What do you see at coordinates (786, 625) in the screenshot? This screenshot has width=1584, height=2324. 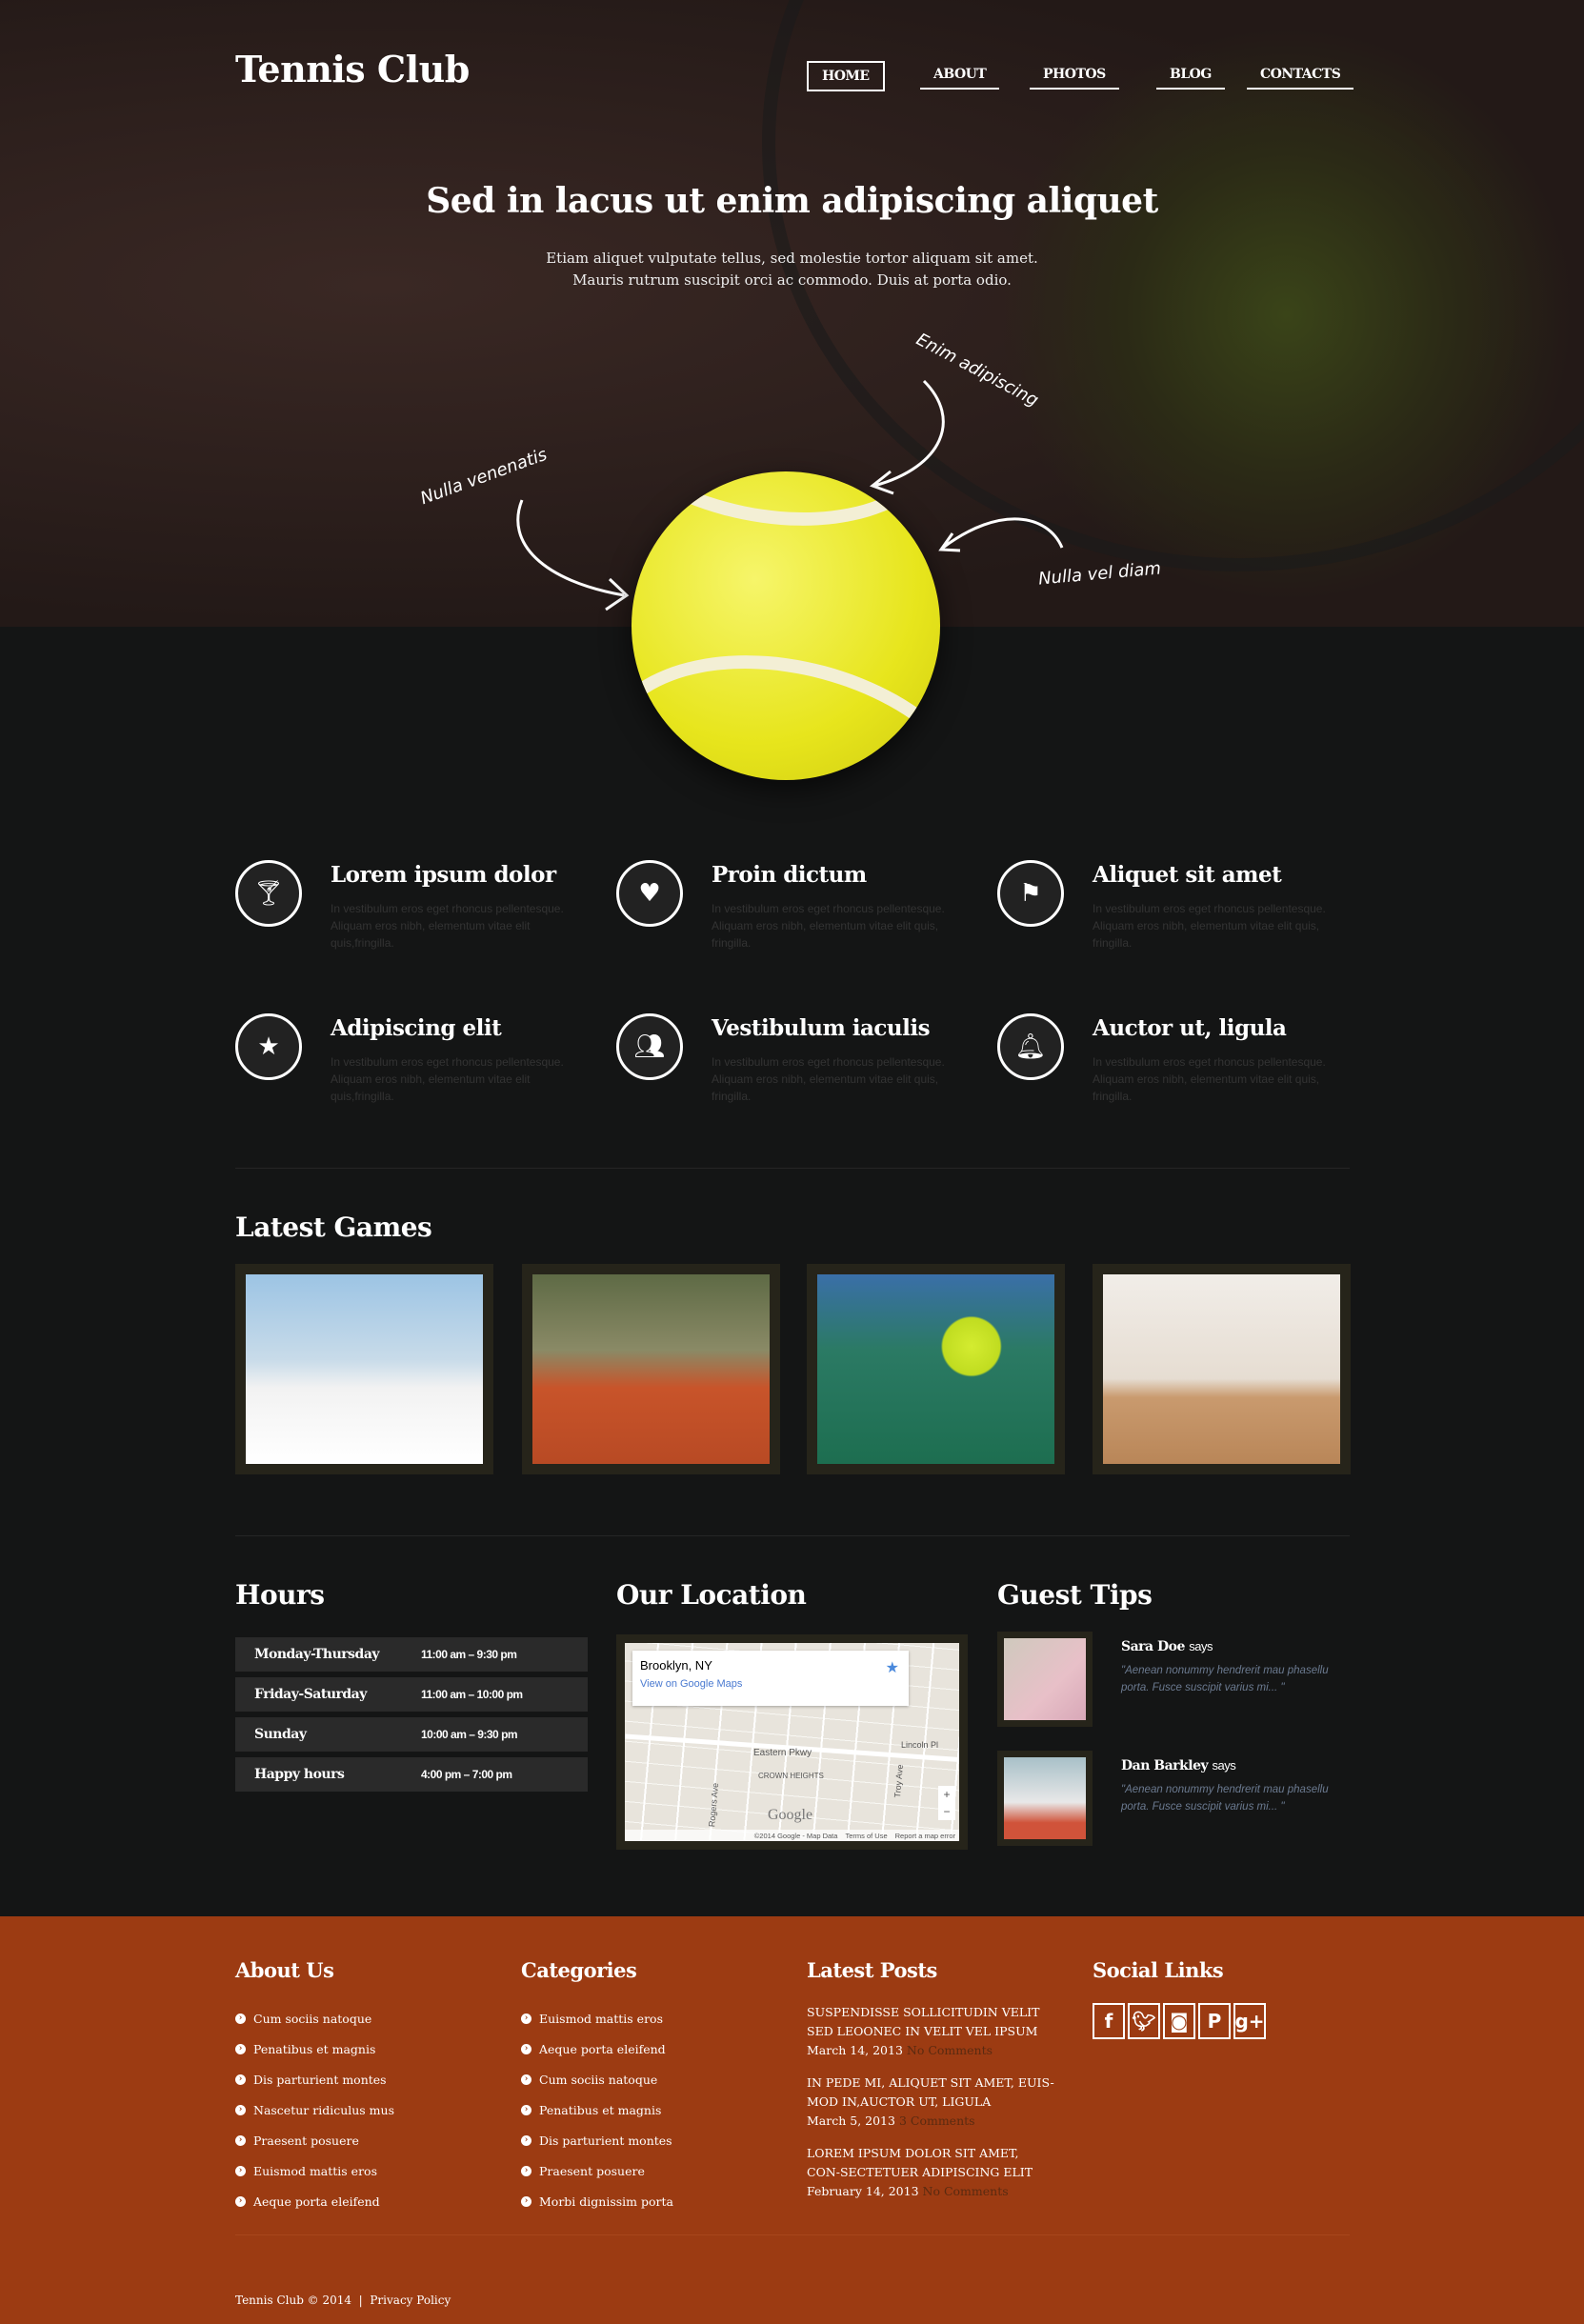 I see `tennis-ball-image` at bounding box center [786, 625].